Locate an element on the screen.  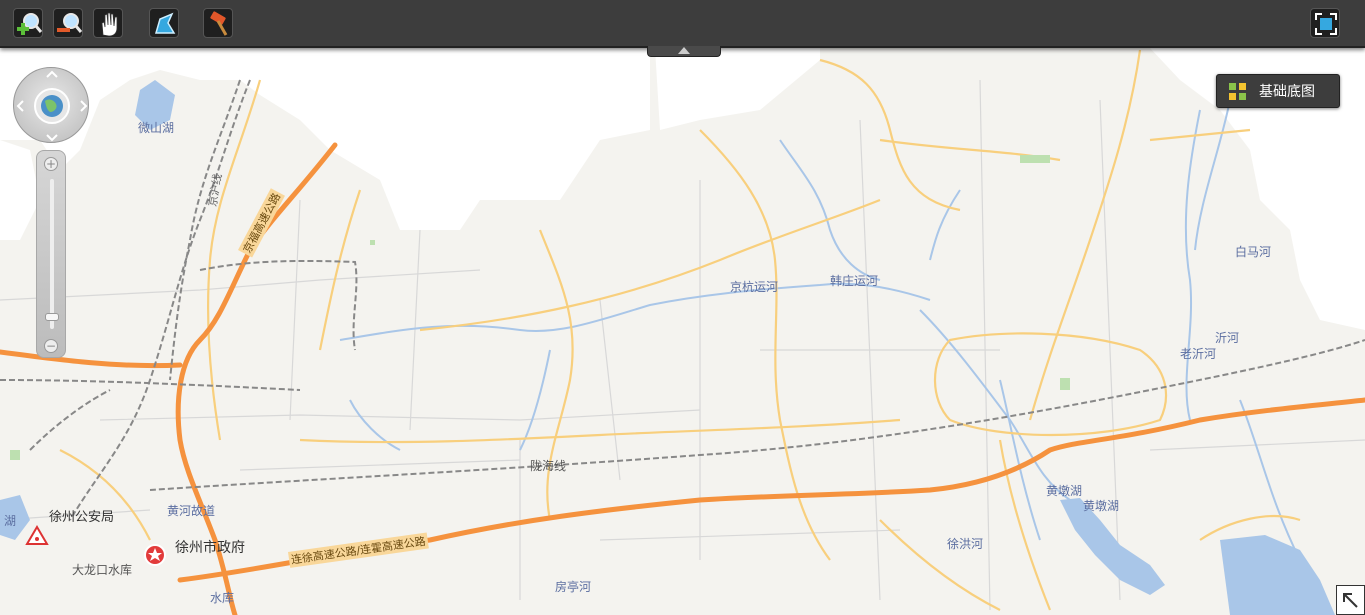
hand-icon is located at coordinates (109, 24).